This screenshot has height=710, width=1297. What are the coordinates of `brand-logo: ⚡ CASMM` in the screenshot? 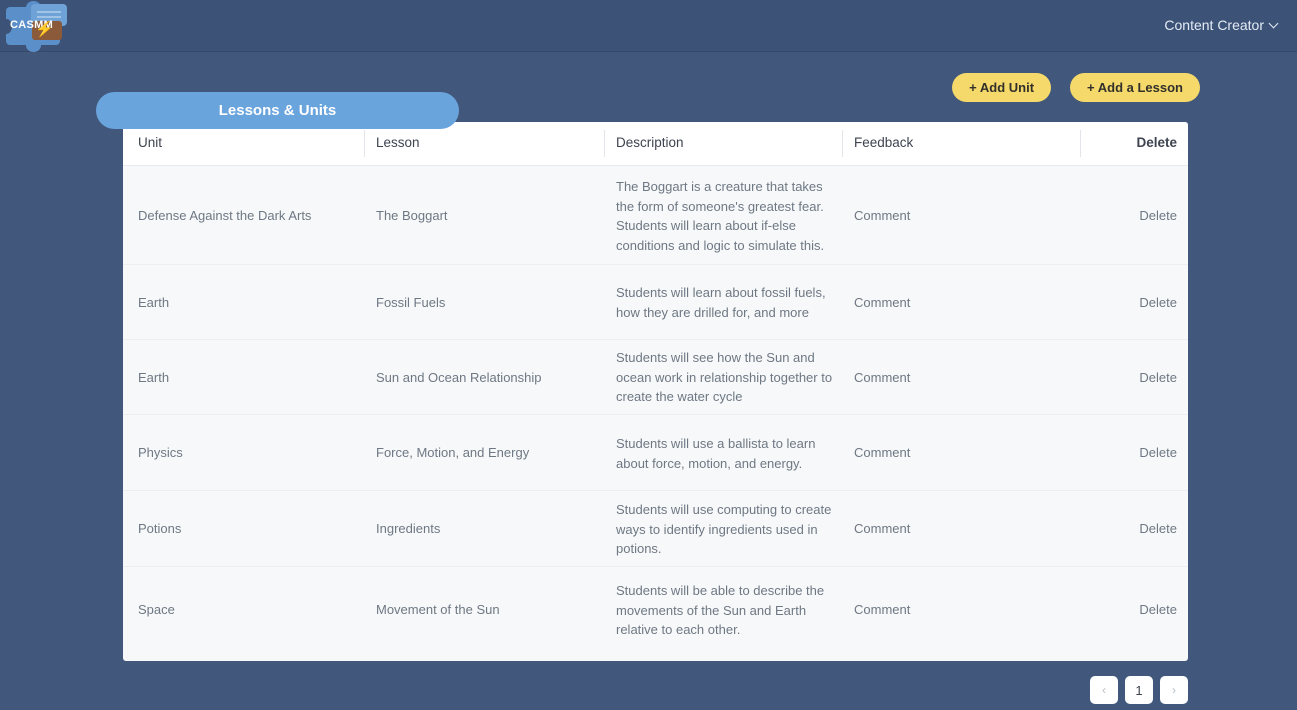 It's located at (35, 26).